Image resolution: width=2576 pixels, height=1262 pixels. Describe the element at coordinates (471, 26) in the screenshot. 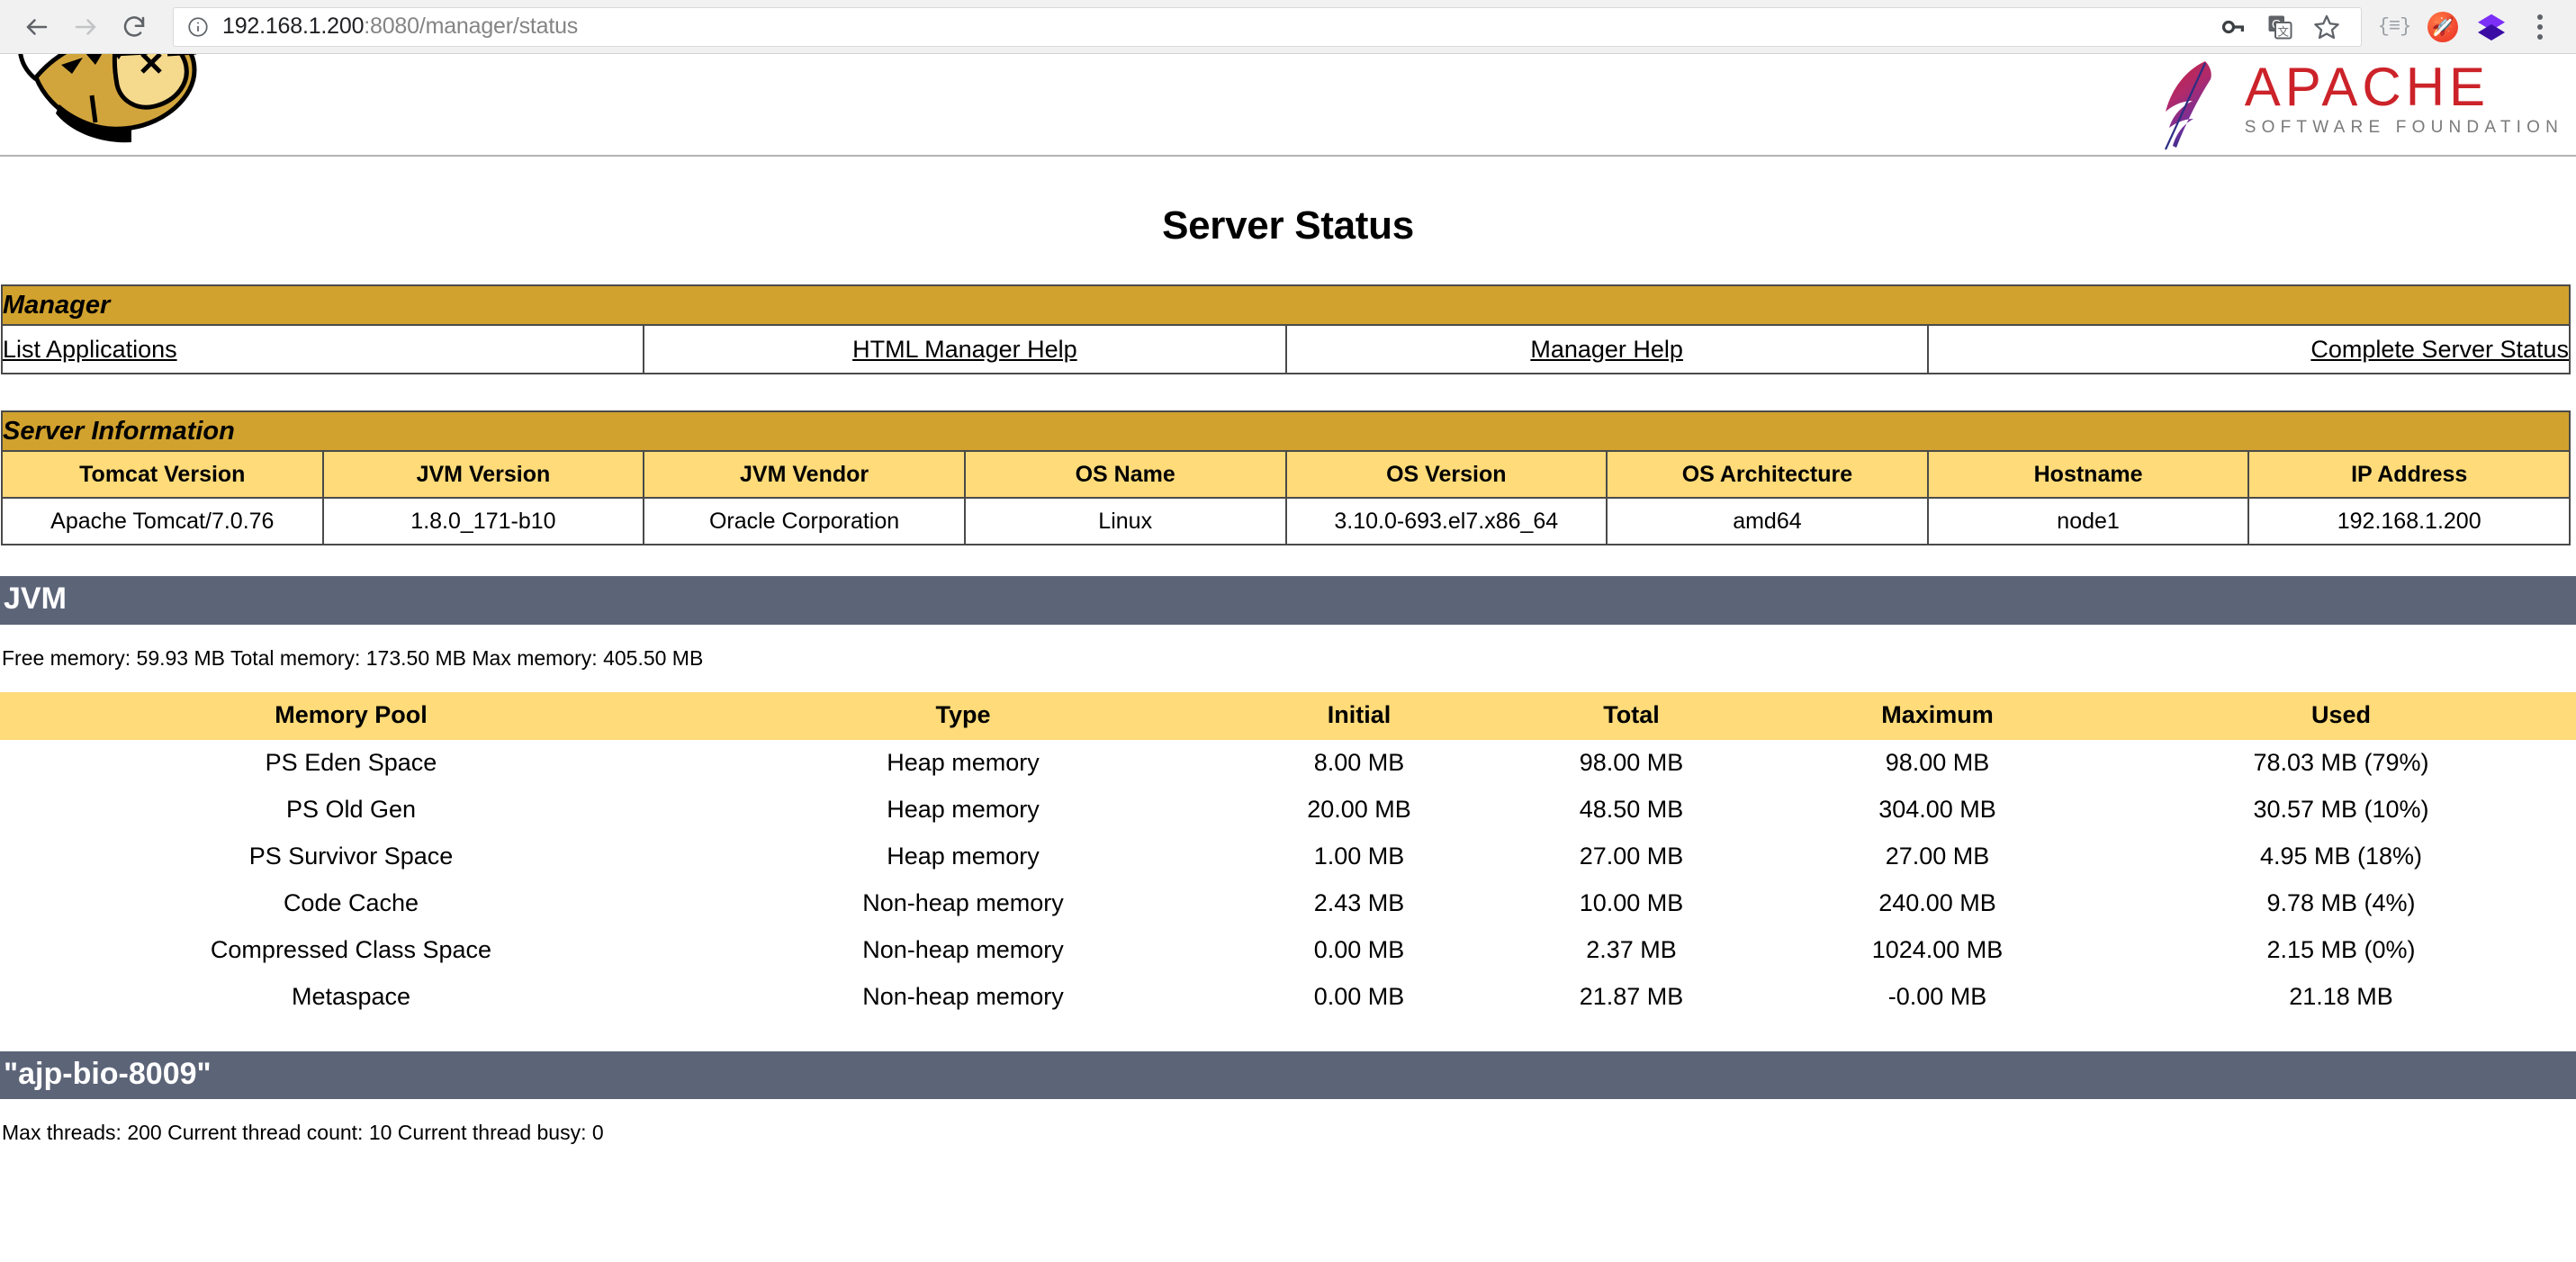

I see `url-path: :8080/manager/status` at that location.